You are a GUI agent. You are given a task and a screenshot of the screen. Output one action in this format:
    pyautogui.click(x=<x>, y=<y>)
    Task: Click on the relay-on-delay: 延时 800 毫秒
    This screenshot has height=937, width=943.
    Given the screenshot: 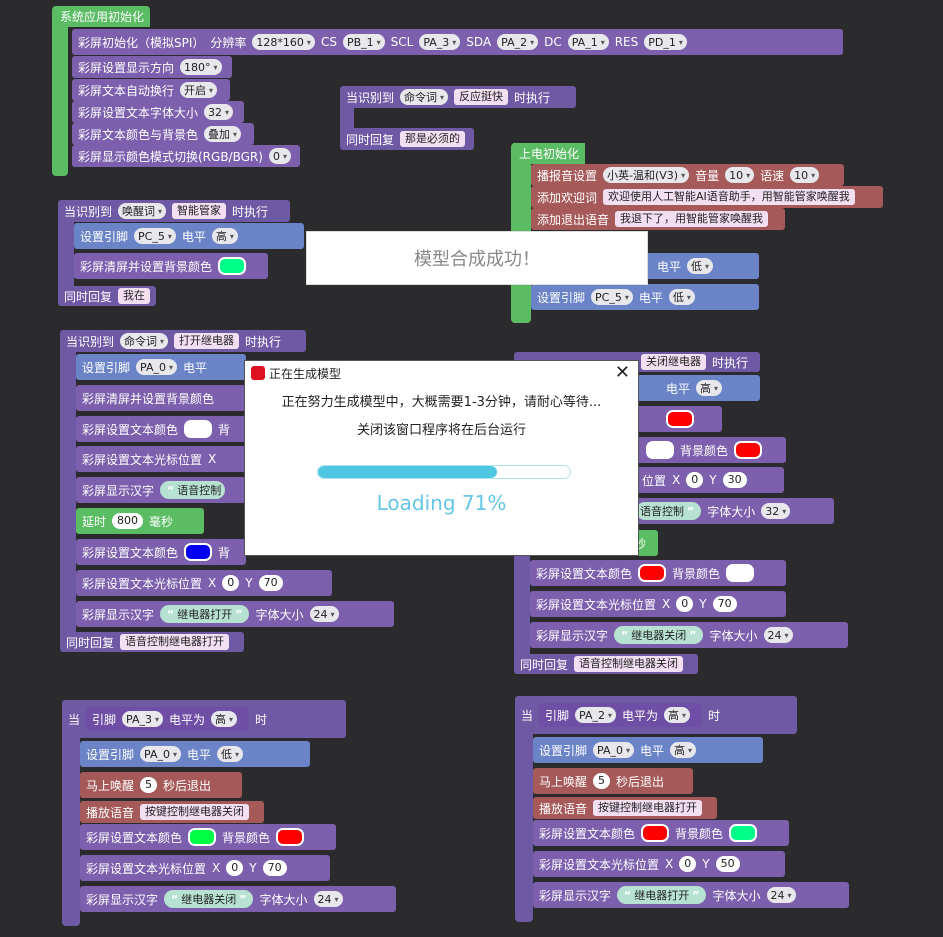 What is the action you would take?
    pyautogui.click(x=140, y=521)
    